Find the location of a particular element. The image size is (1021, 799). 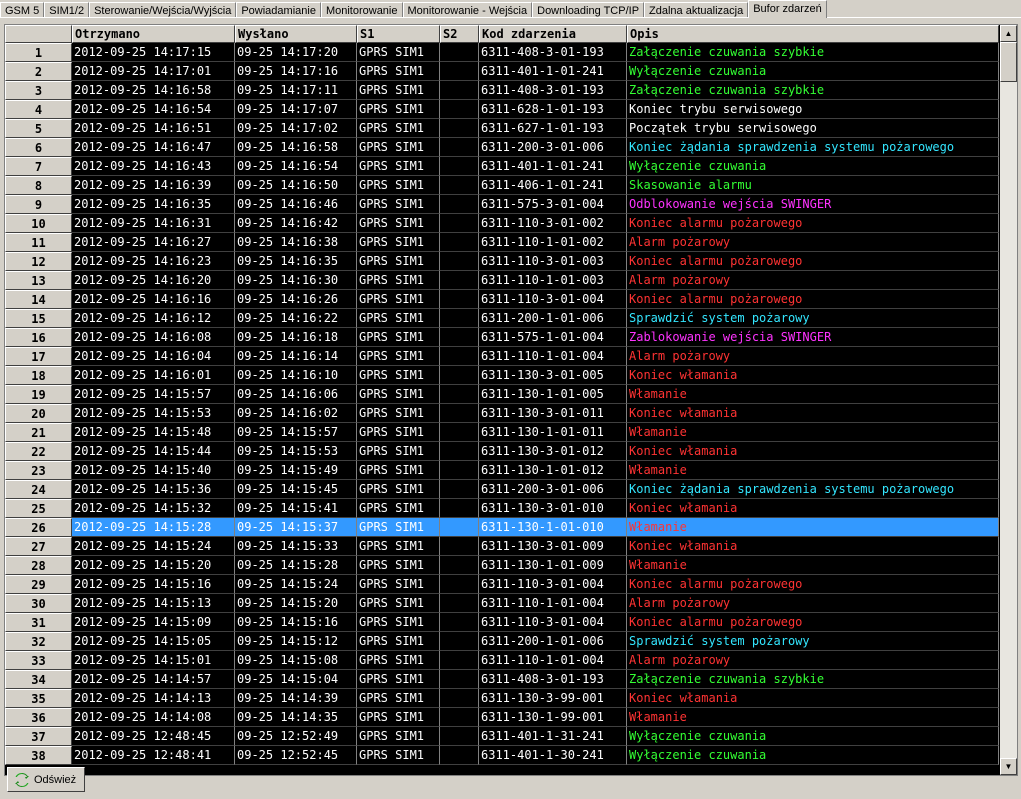

received-cell: 2012-09-25 14:16:54 is located at coordinates (153, 109).